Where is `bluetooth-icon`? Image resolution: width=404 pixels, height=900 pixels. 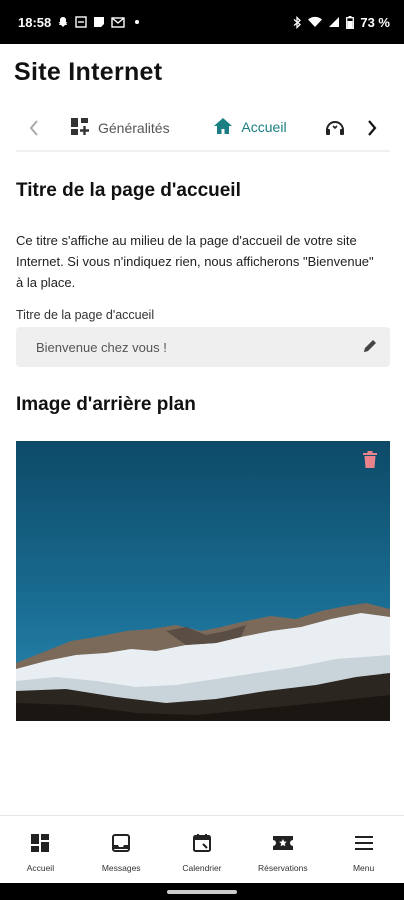
bluetooth-icon is located at coordinates (297, 22).